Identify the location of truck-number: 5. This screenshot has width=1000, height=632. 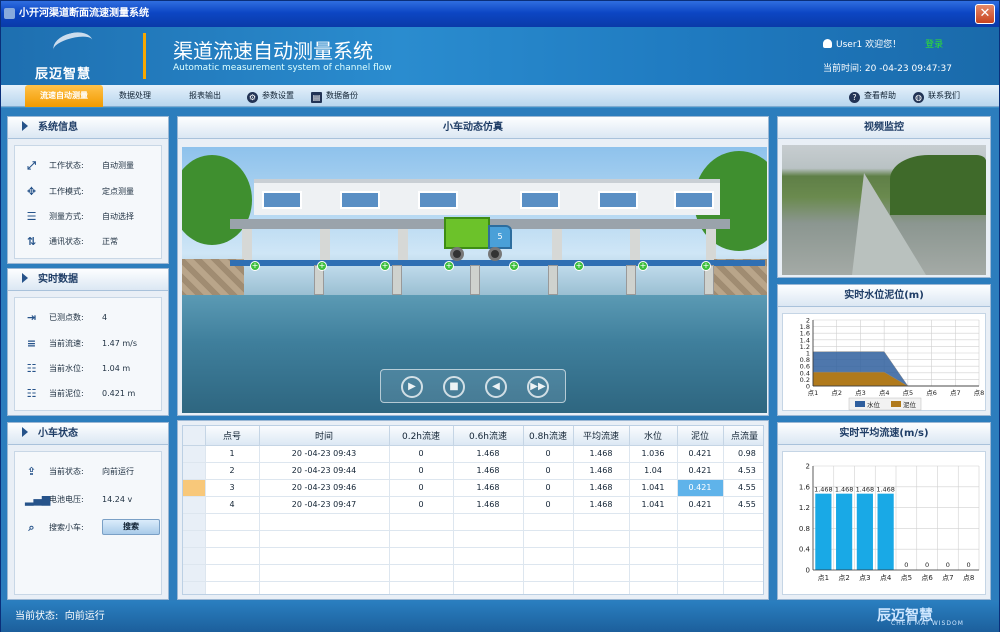
(500, 236).